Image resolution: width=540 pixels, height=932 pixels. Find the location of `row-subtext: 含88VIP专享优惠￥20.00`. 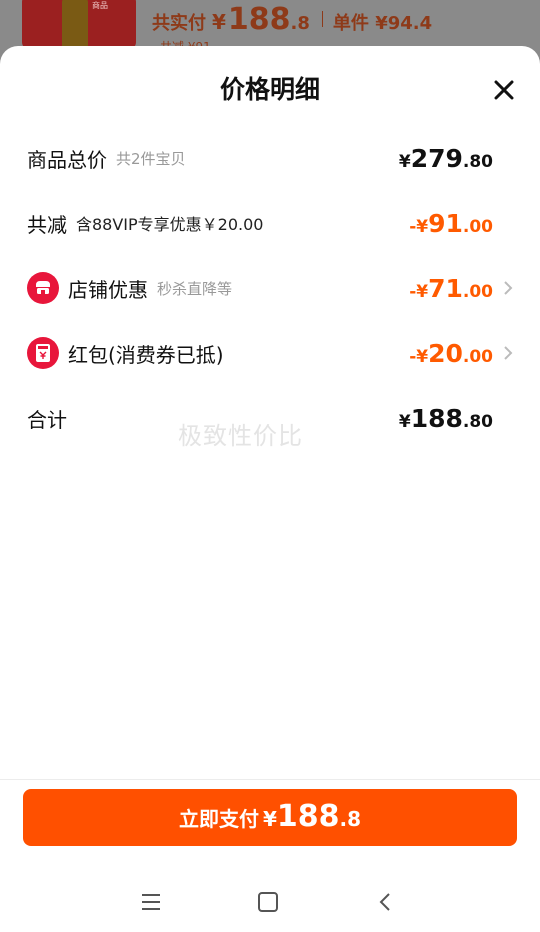

row-subtext: 含88VIP专享优惠￥20.00 is located at coordinates (170, 224).